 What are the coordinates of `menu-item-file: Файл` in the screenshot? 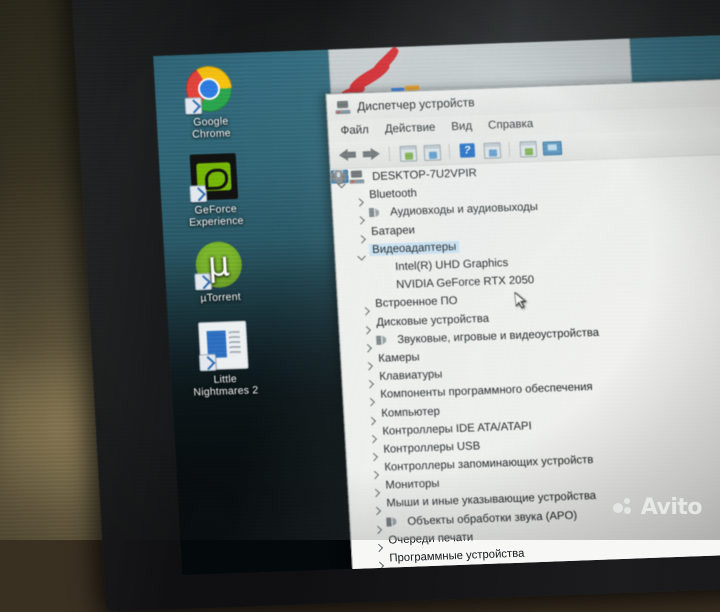 It's located at (354, 130).